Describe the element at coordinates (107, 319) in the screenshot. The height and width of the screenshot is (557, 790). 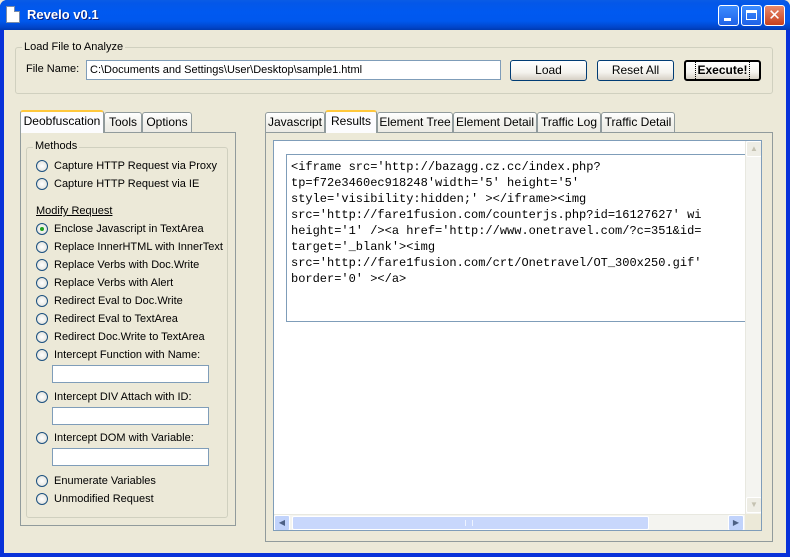
I see `radio-redirect-eval-textarea: Redirect Eval to TextArea` at that location.